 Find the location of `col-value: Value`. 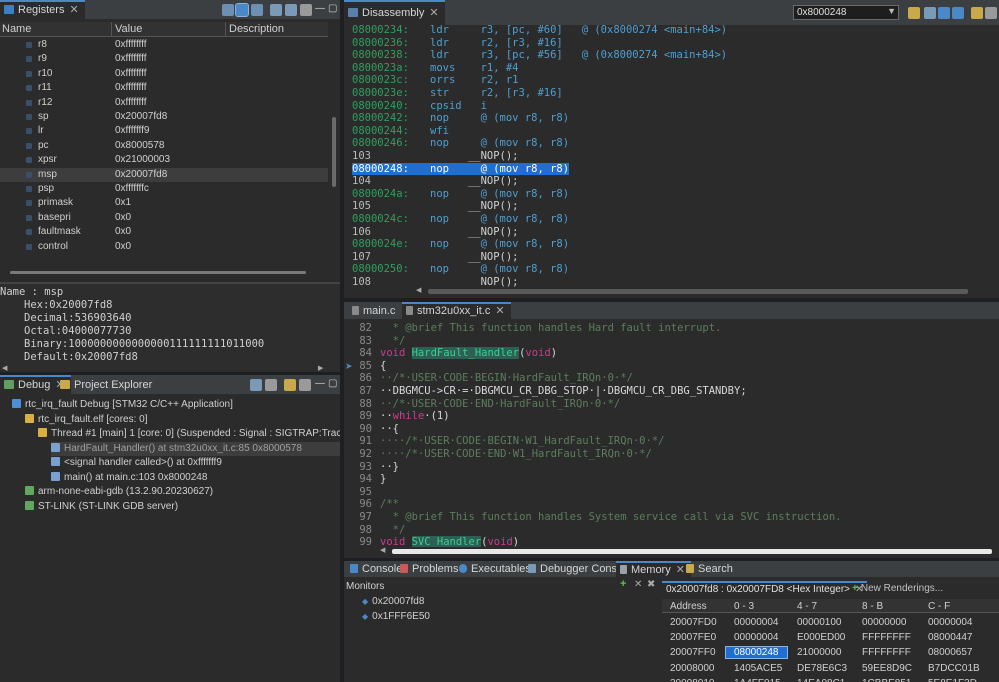

col-value: Value is located at coordinates (128, 29).